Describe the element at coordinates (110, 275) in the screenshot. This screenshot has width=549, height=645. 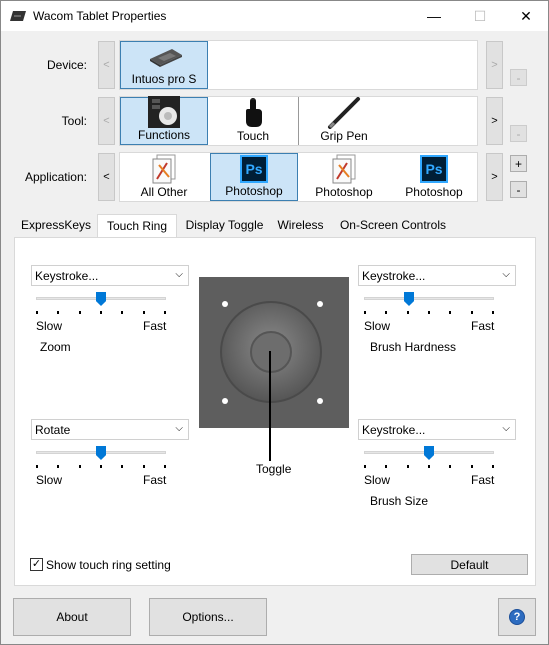
I see `top-left-function-dropdown: Keystroke... ⌵` at that location.